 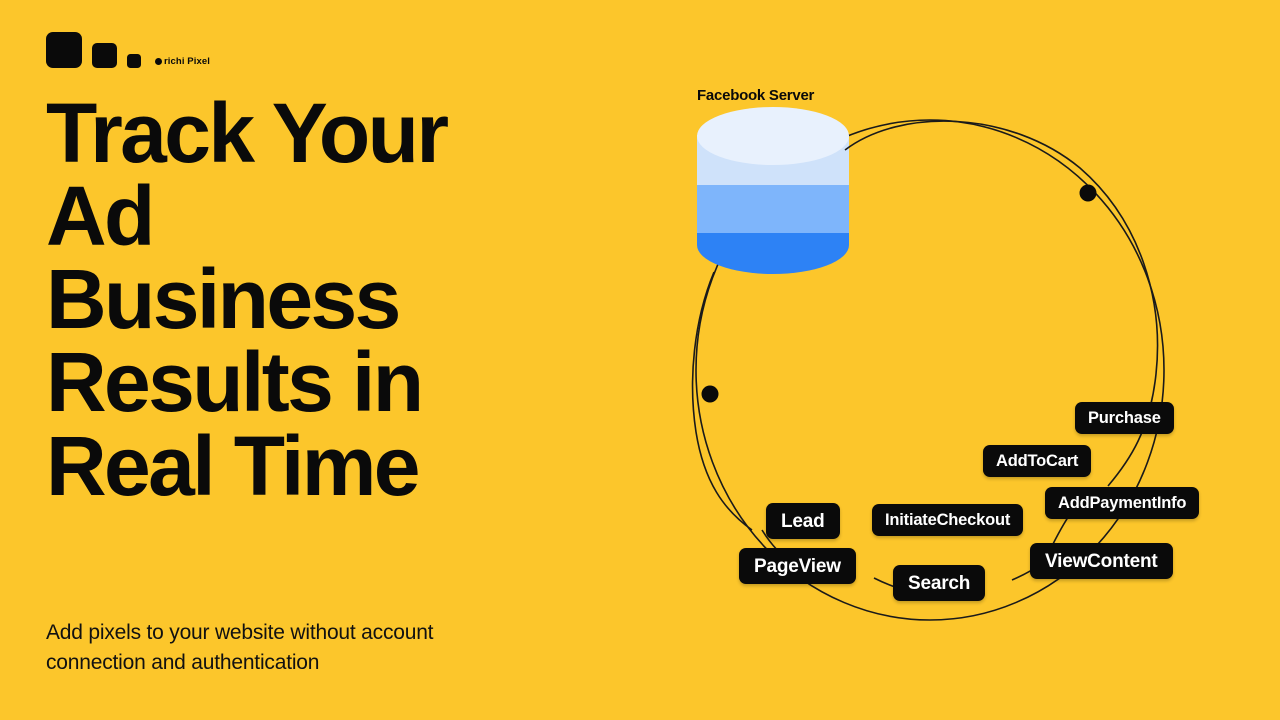 I want to click on headline-line-1: Track Your, so click(x=247, y=133).